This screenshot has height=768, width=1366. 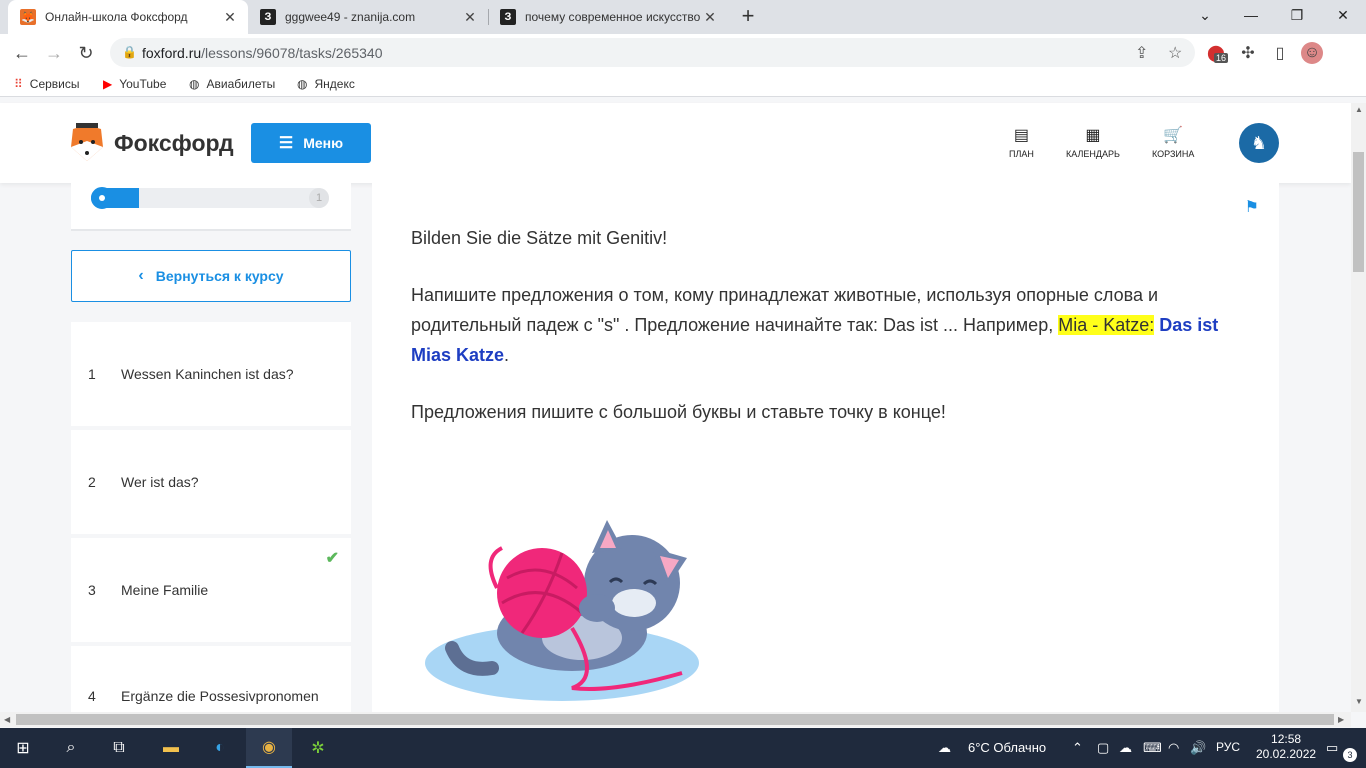 What do you see at coordinates (71, 748) in the screenshot?
I see `search-icon: ⌕` at bounding box center [71, 748].